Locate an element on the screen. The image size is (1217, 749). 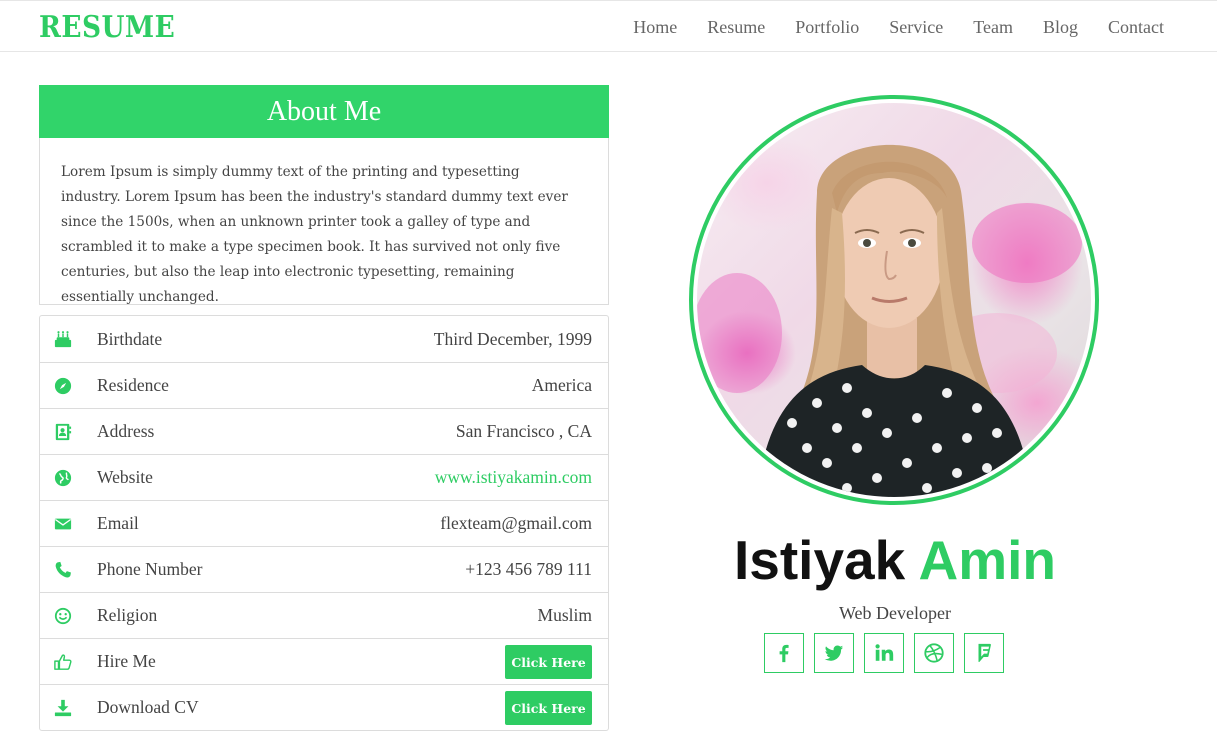
info-row-email: Email flexteam@gmail.com is located at coordinates (324, 523).